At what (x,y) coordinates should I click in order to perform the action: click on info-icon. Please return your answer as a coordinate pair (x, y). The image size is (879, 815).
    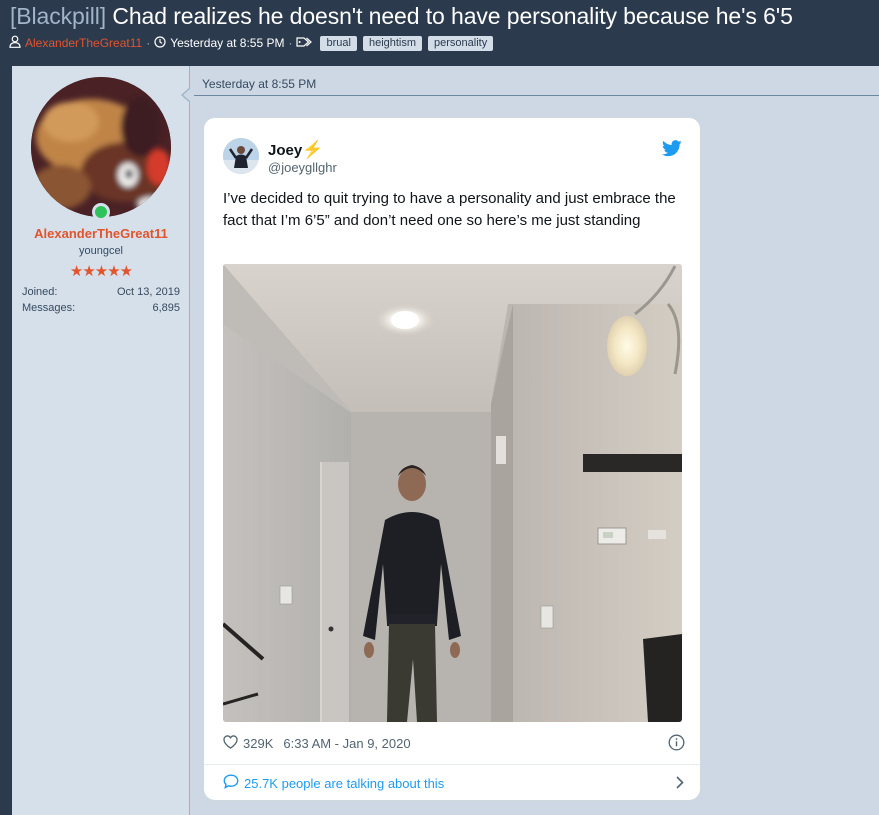
    Looking at the image, I should click on (676, 744).